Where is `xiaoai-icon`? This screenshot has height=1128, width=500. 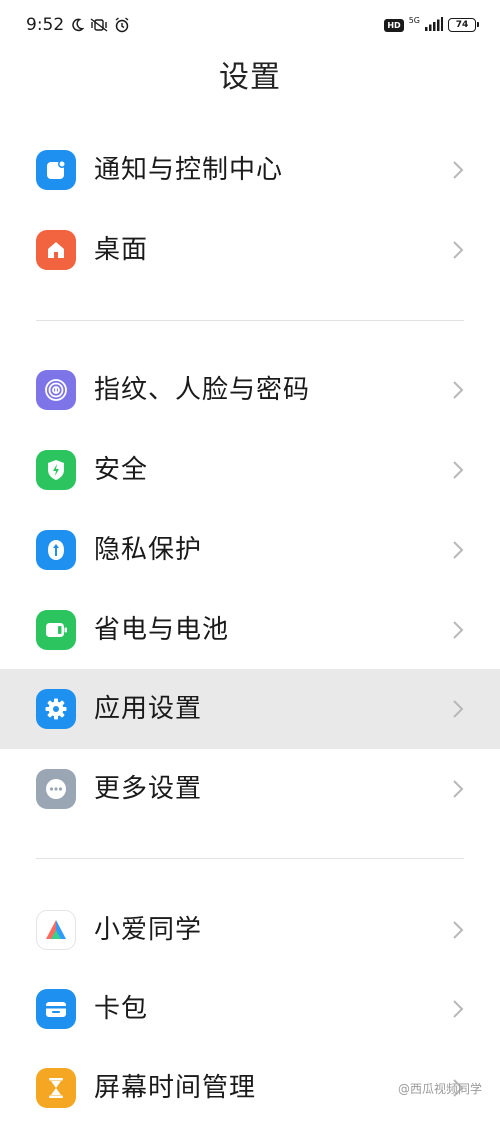
xiaoai-icon is located at coordinates (56, 930).